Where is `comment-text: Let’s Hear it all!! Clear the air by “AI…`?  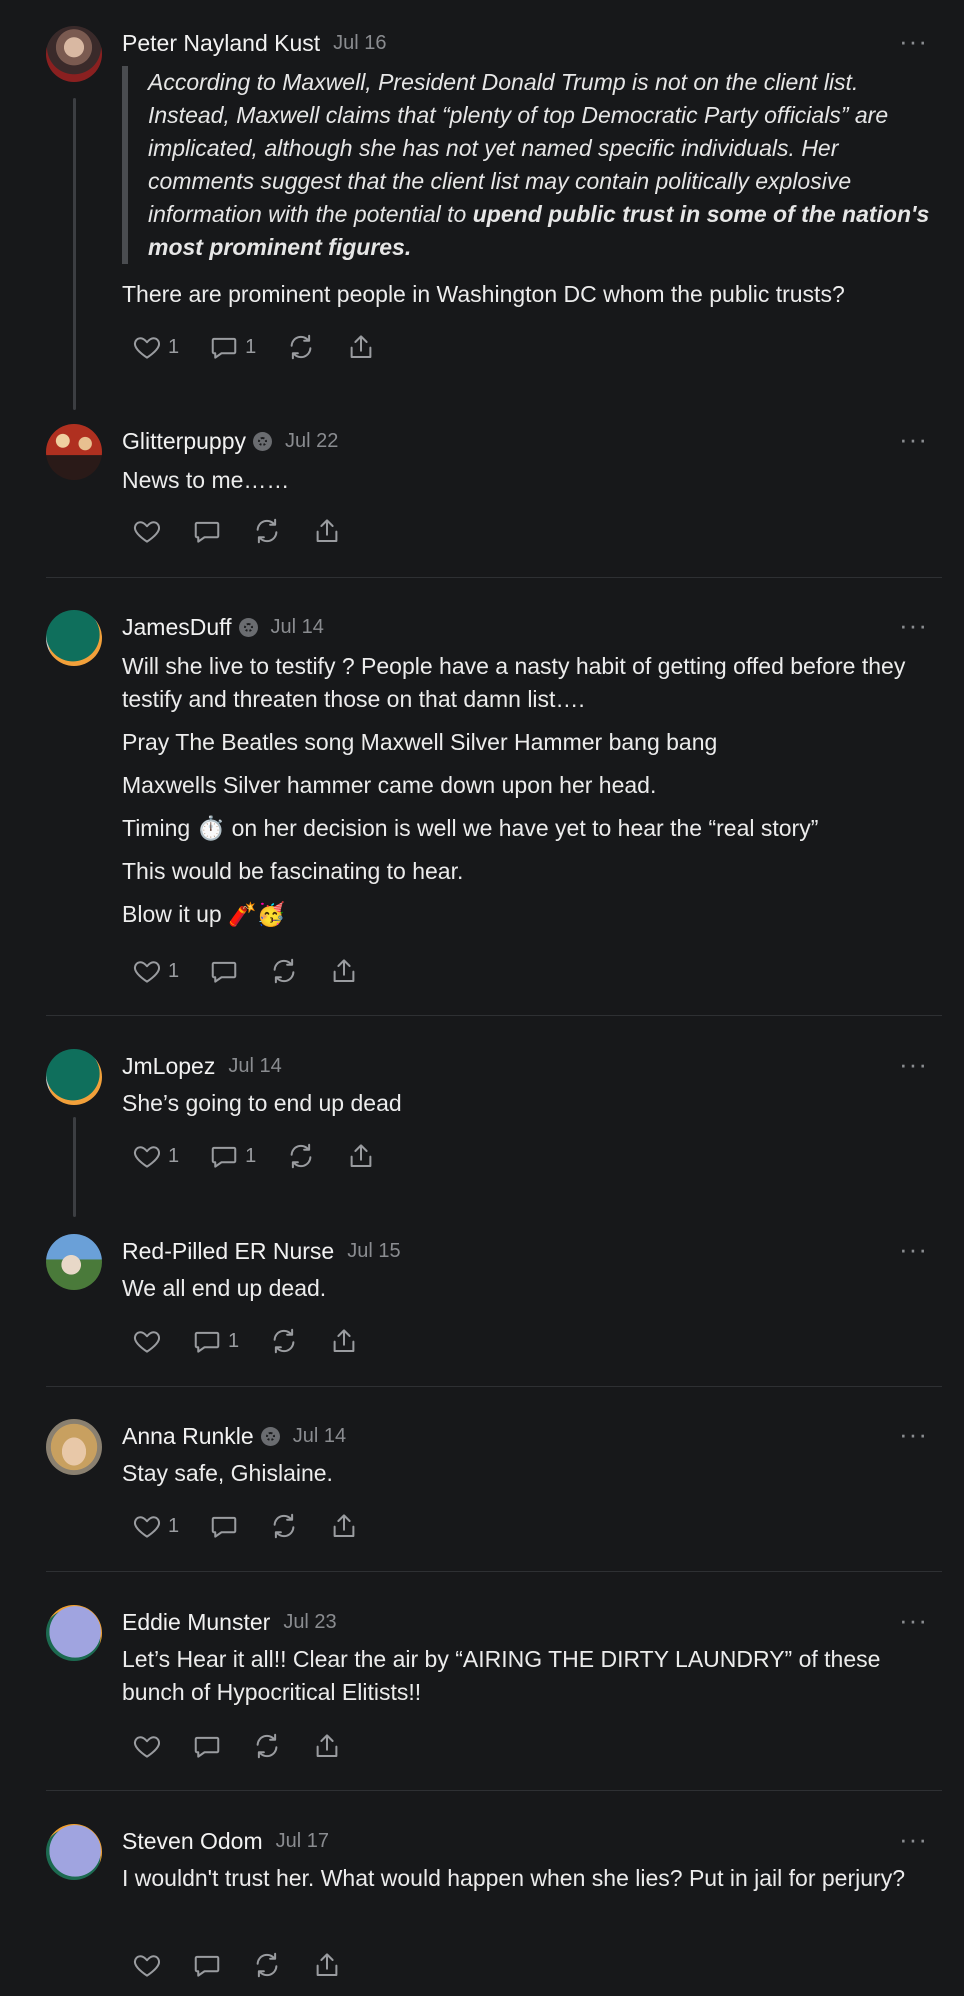 comment-text: Let’s Hear it all!! Clear the air by “AI… is located at coordinates (501, 1675).